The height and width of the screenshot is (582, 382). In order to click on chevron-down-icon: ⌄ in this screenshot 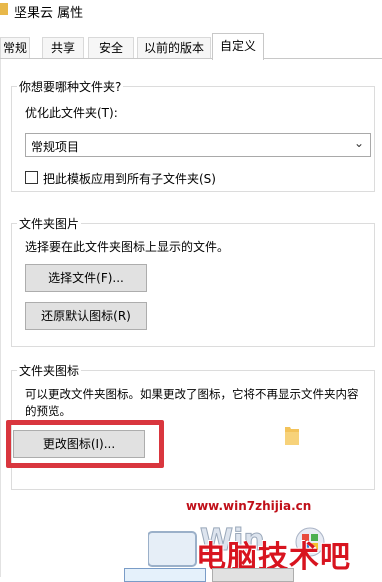, I will do `click(358, 143)`.